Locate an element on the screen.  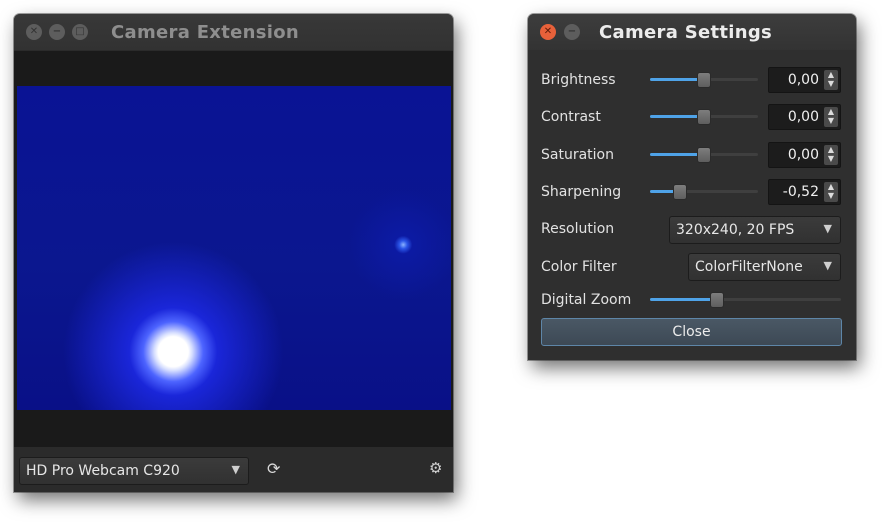
saturation-slider is located at coordinates (704, 155).